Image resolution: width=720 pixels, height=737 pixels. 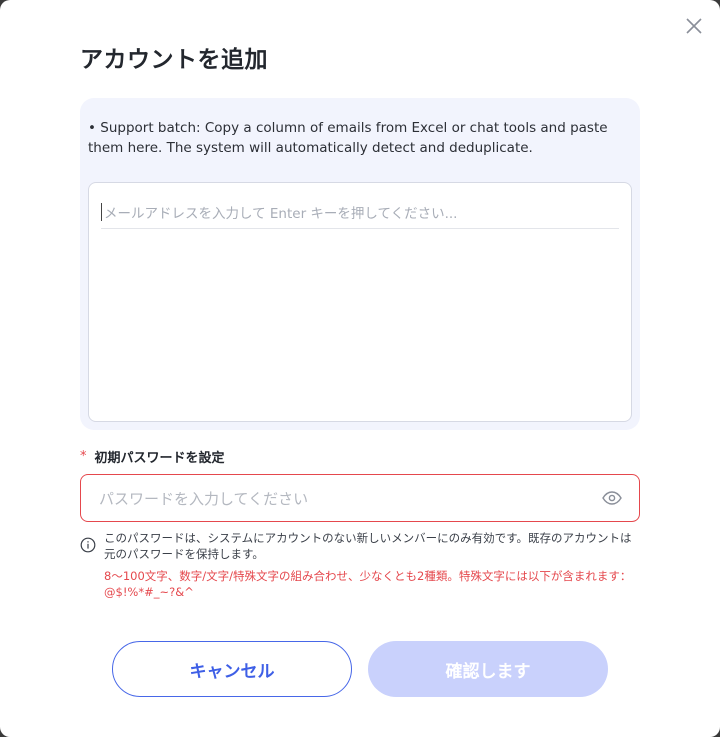 What do you see at coordinates (488, 669) in the screenshot?
I see `confirm-button: 確認します` at bounding box center [488, 669].